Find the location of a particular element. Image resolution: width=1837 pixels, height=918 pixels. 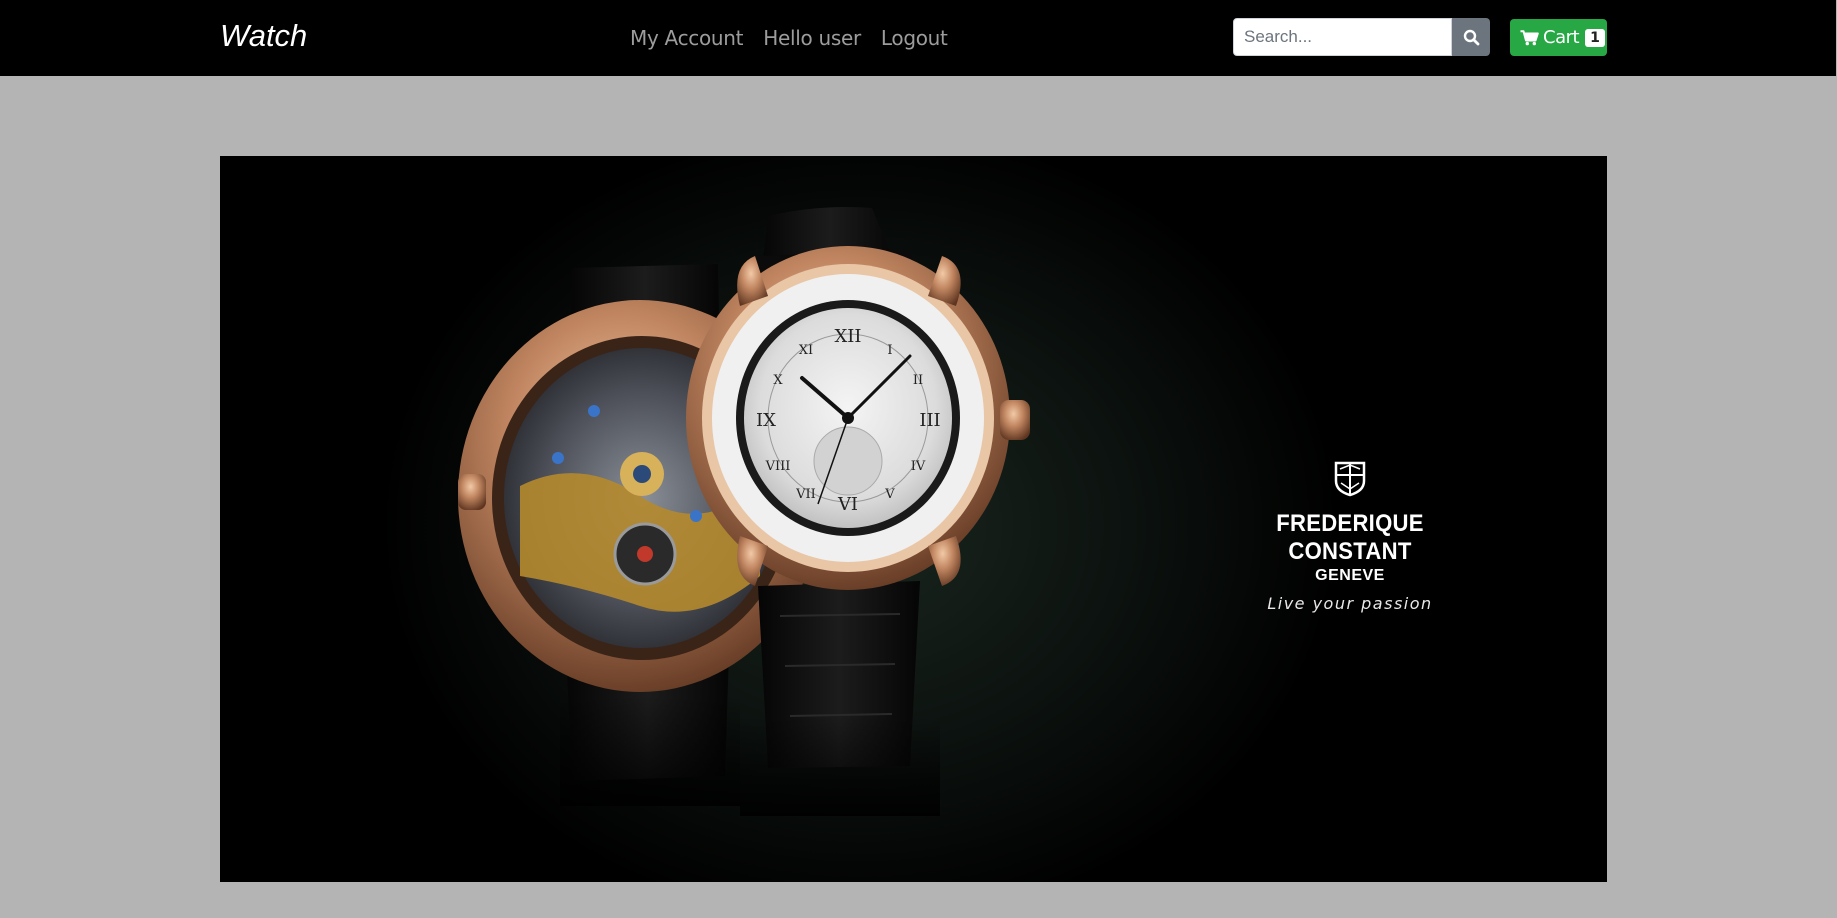

svg-text: XII is located at coordinates (847, 336).